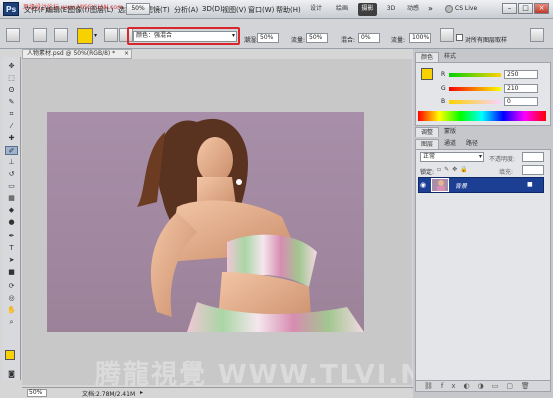 This screenshot has height=398, width=553. What do you see at coordinates (475, 75) in the screenshot?
I see `channel-r-slider` at bounding box center [475, 75].